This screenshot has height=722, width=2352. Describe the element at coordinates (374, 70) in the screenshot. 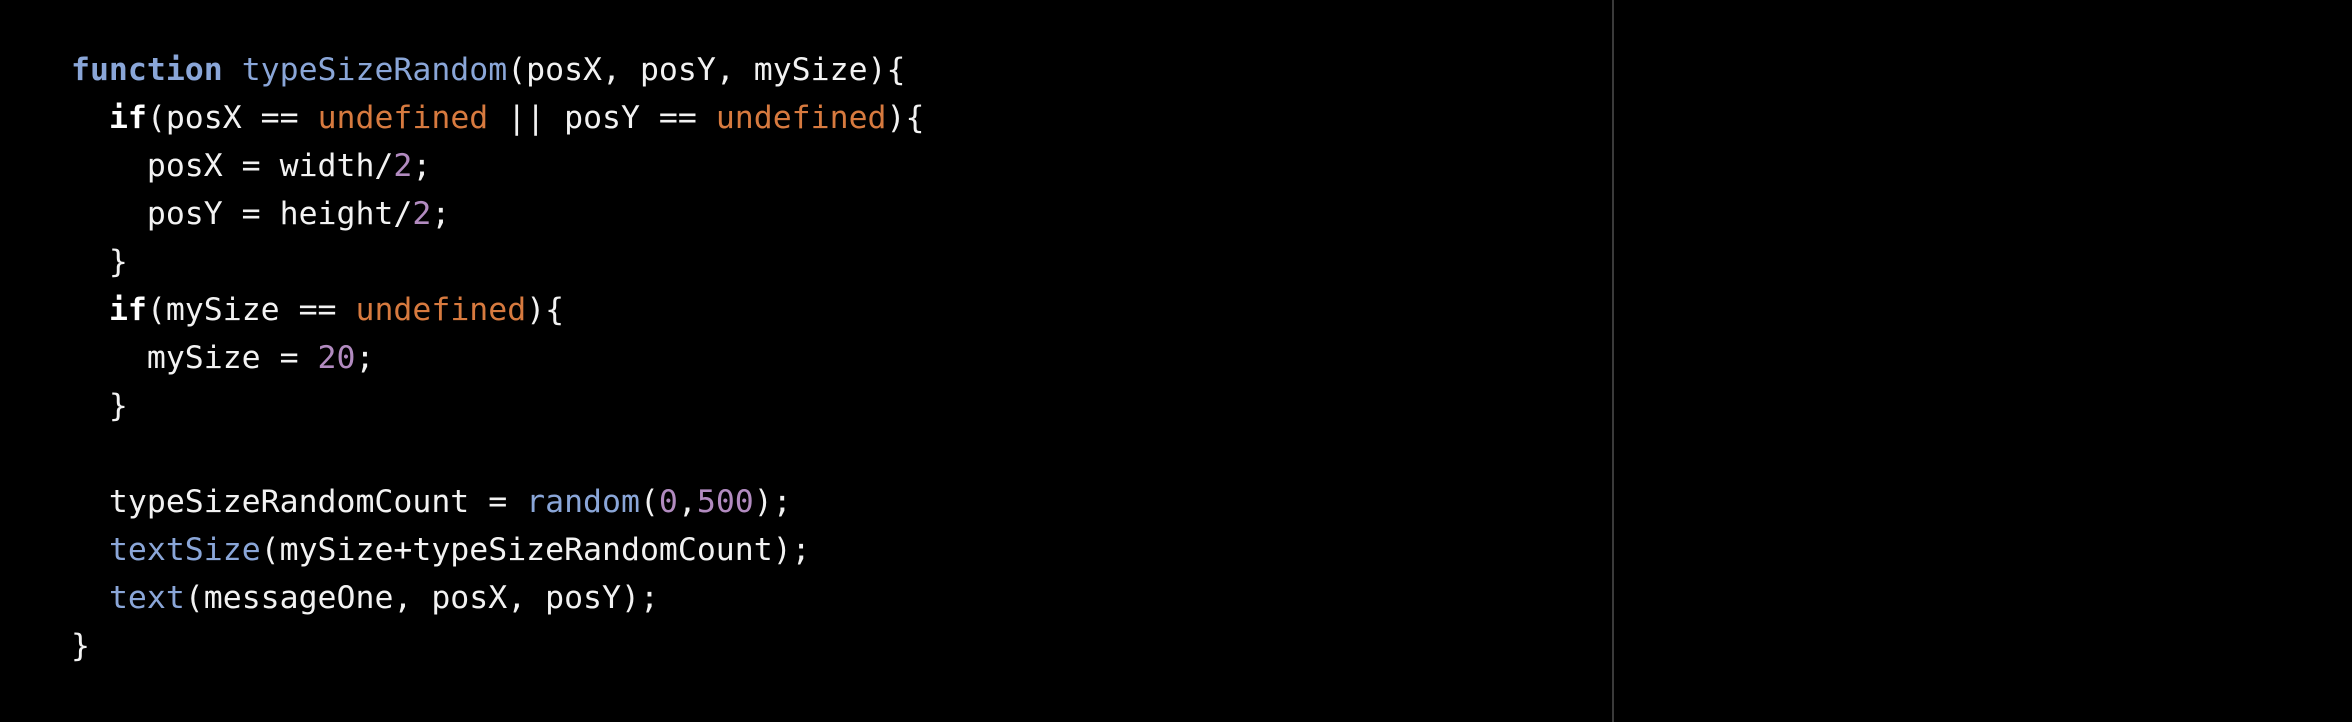

I see `code-token-fn: typeSizeRandom` at that location.